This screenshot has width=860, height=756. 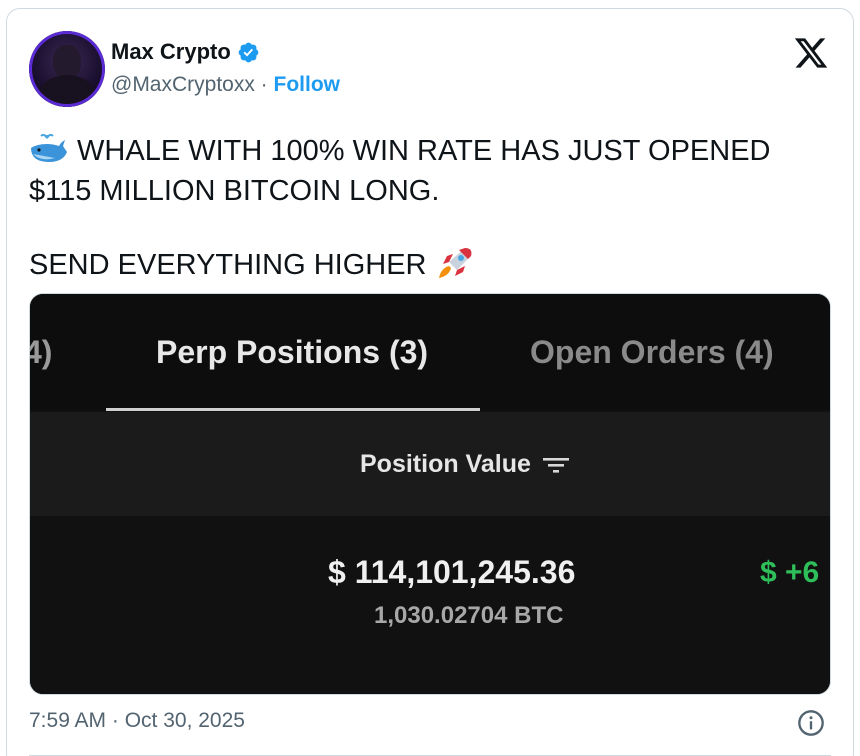 I want to click on tweet-line-1: WHALE WITH 100% WIN RATE HAS JUST OPENED, so click(x=429, y=151).